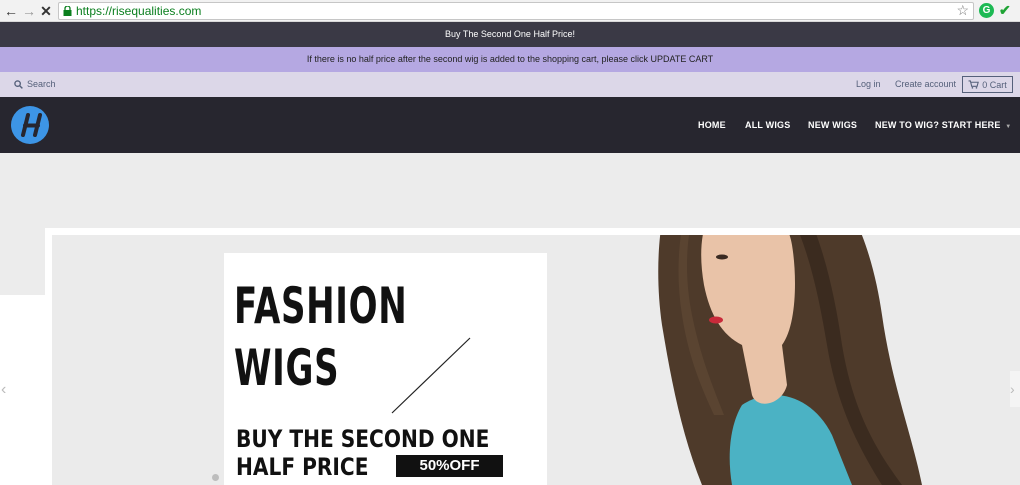  What do you see at coordinates (925, 84) in the screenshot?
I see `create-account-link: Create account` at bounding box center [925, 84].